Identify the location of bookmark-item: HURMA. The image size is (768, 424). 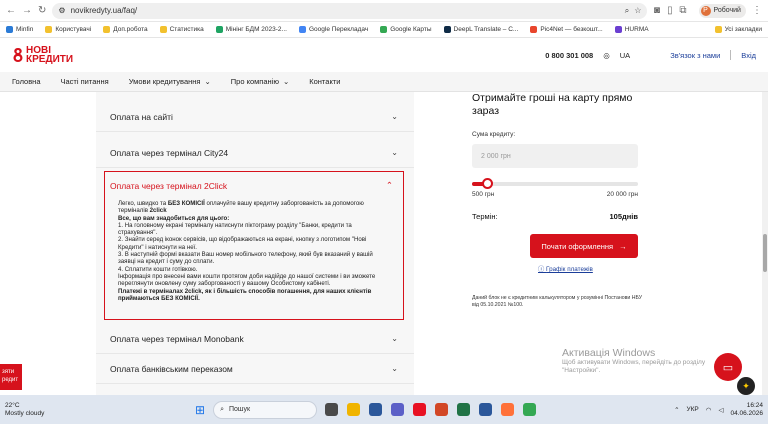
(631, 29).